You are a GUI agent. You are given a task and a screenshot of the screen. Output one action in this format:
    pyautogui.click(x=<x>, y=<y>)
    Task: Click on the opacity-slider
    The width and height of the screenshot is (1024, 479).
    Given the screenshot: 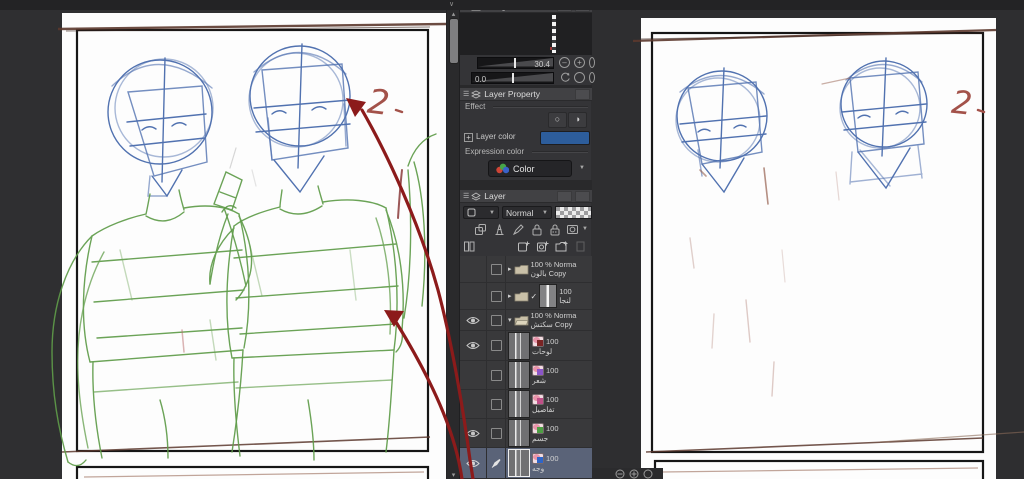 What is the action you would take?
    pyautogui.click(x=573, y=212)
    